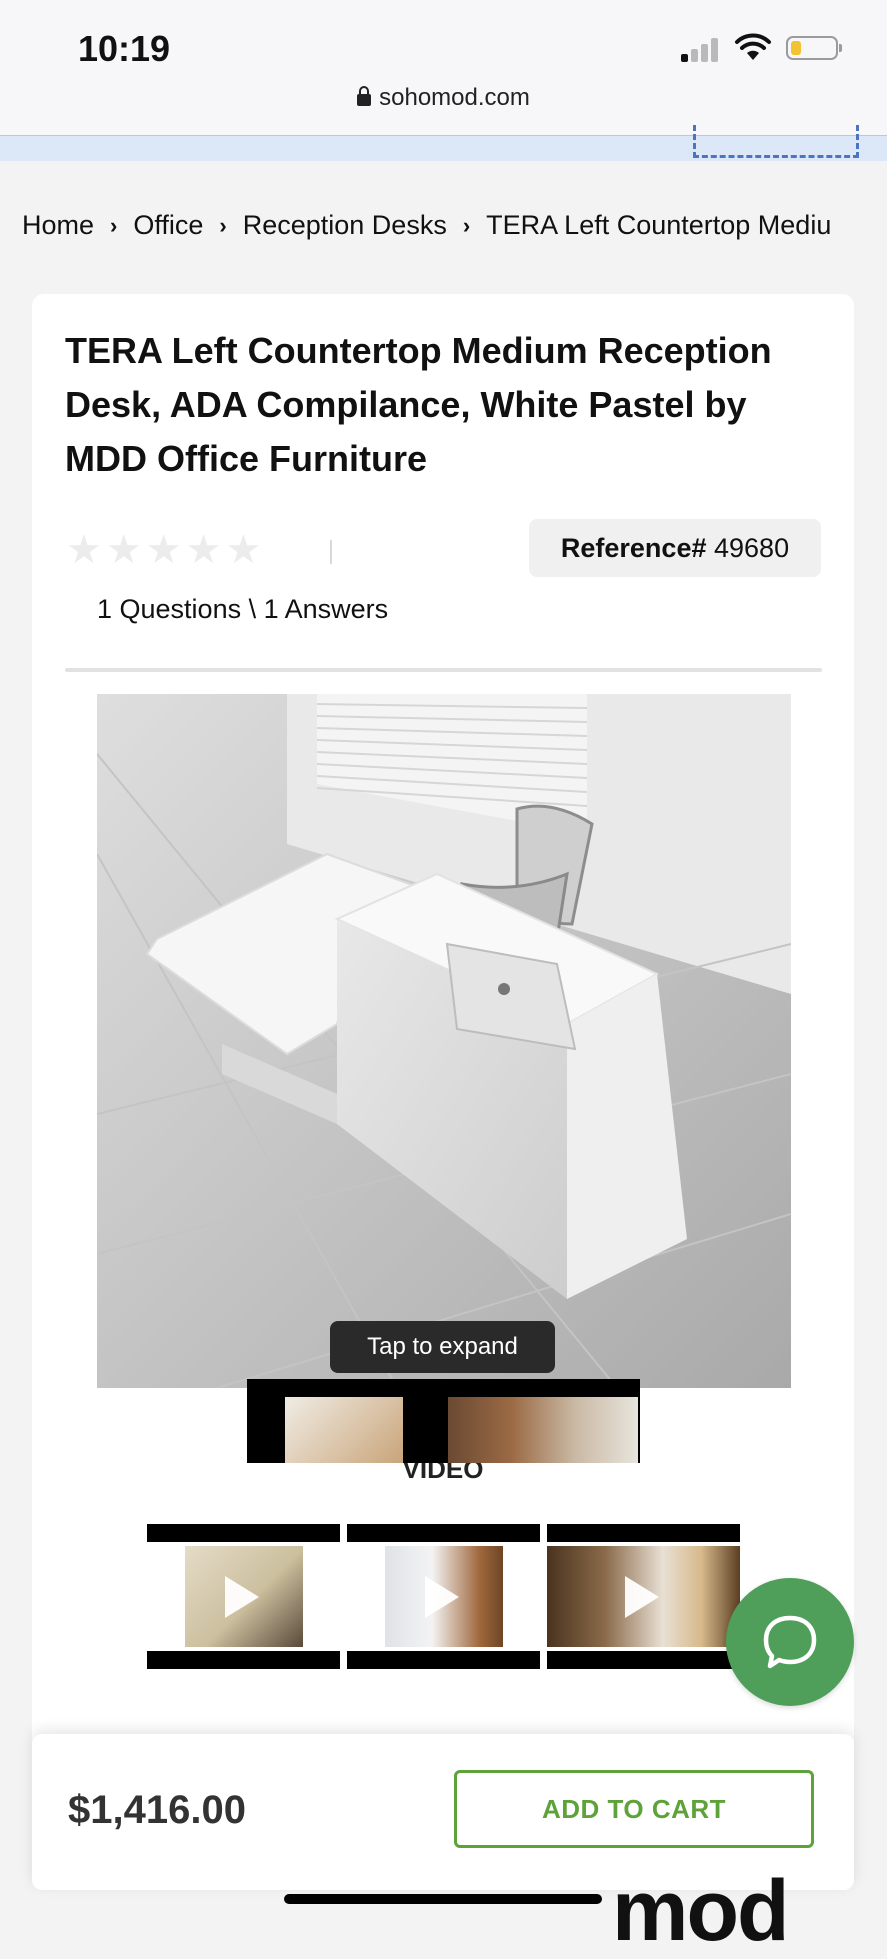  What do you see at coordinates (58, 225) in the screenshot?
I see `breadcrumb-home: Home` at bounding box center [58, 225].